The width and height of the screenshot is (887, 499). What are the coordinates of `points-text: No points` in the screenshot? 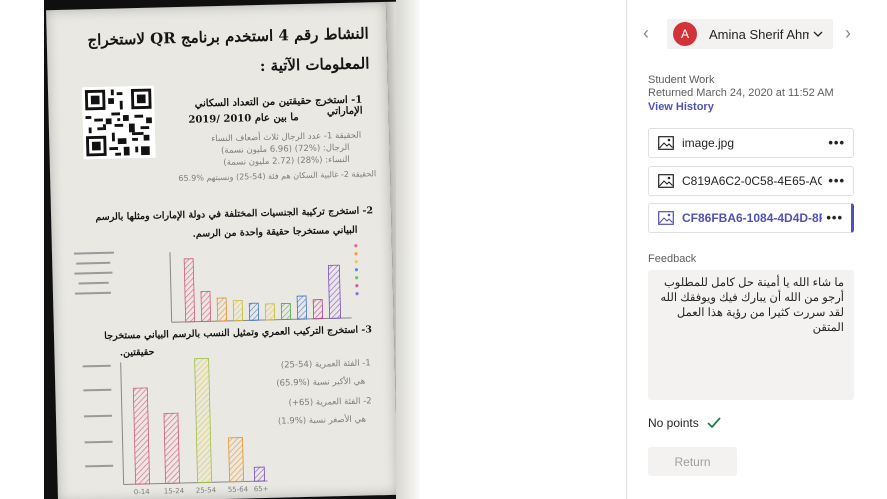 It's located at (673, 423).